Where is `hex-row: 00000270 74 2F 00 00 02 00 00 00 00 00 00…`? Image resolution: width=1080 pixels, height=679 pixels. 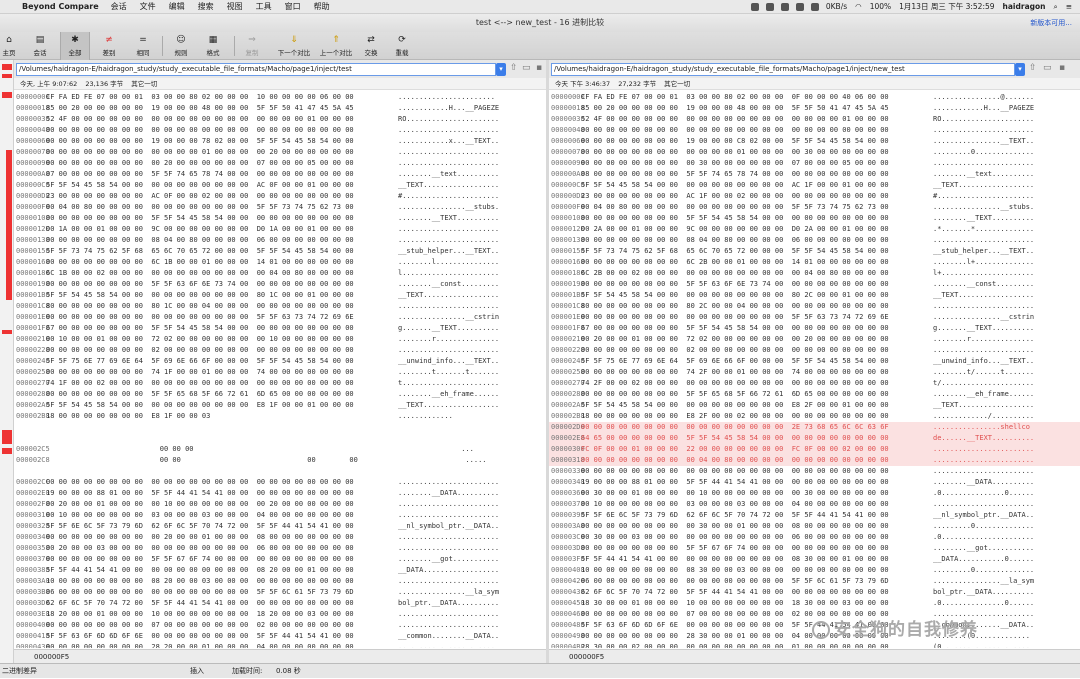
hex-row: 00000270 74 2F 00 00 02 00 00 00 00 00 00… is located at coordinates (814, 383).